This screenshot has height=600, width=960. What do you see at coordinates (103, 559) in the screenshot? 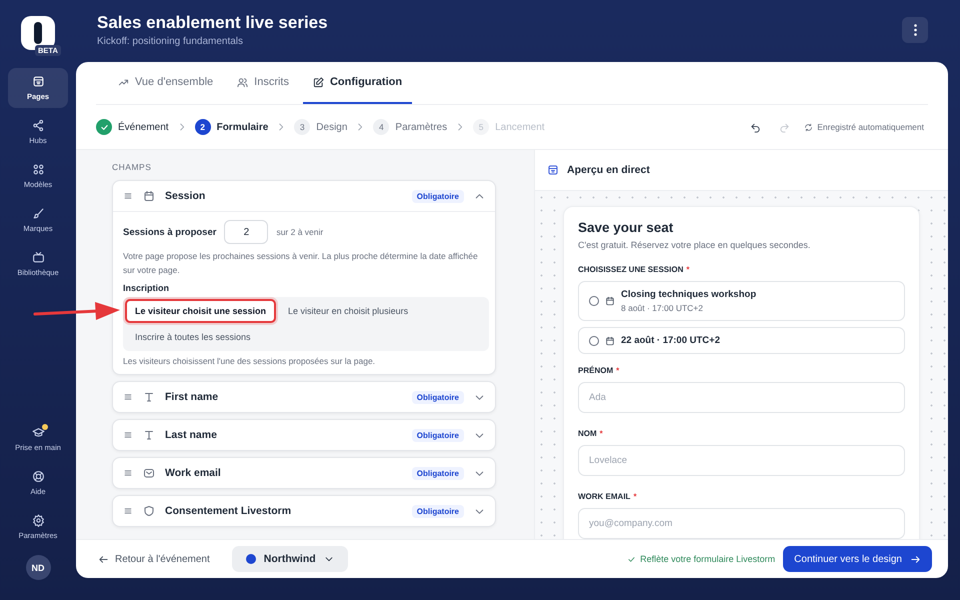
I see `arrow-left-icon` at bounding box center [103, 559].